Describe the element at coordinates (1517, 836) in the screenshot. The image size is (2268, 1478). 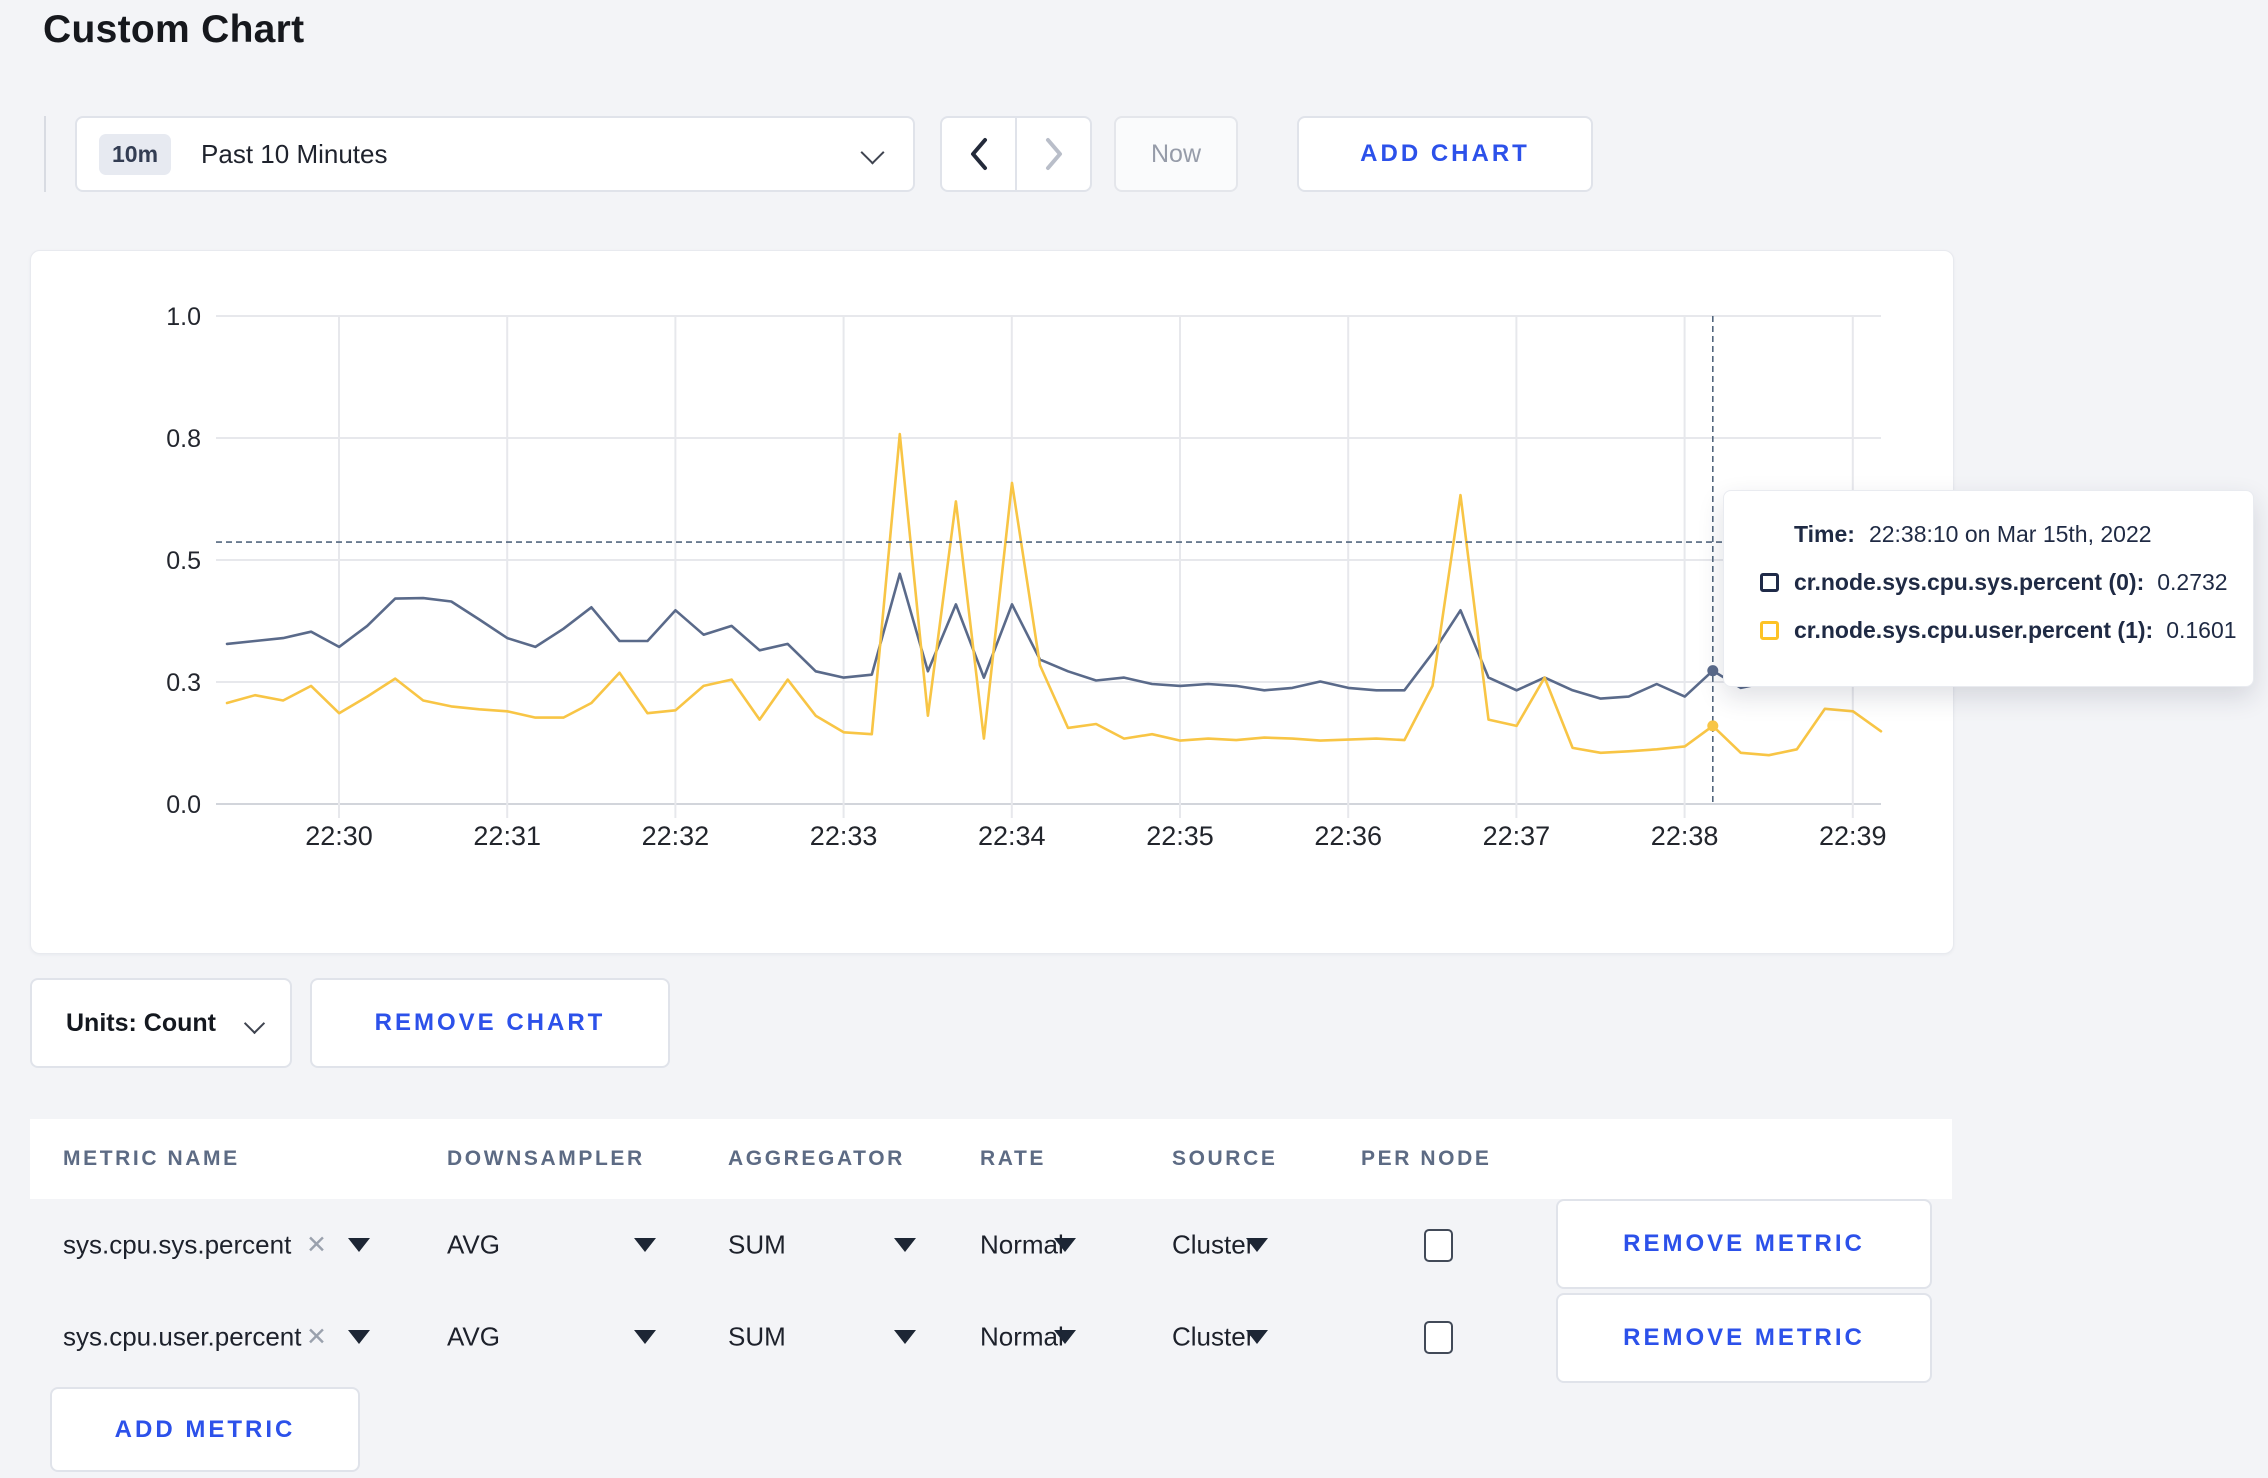
I see `x-axis-tick-label: 22:37` at that location.